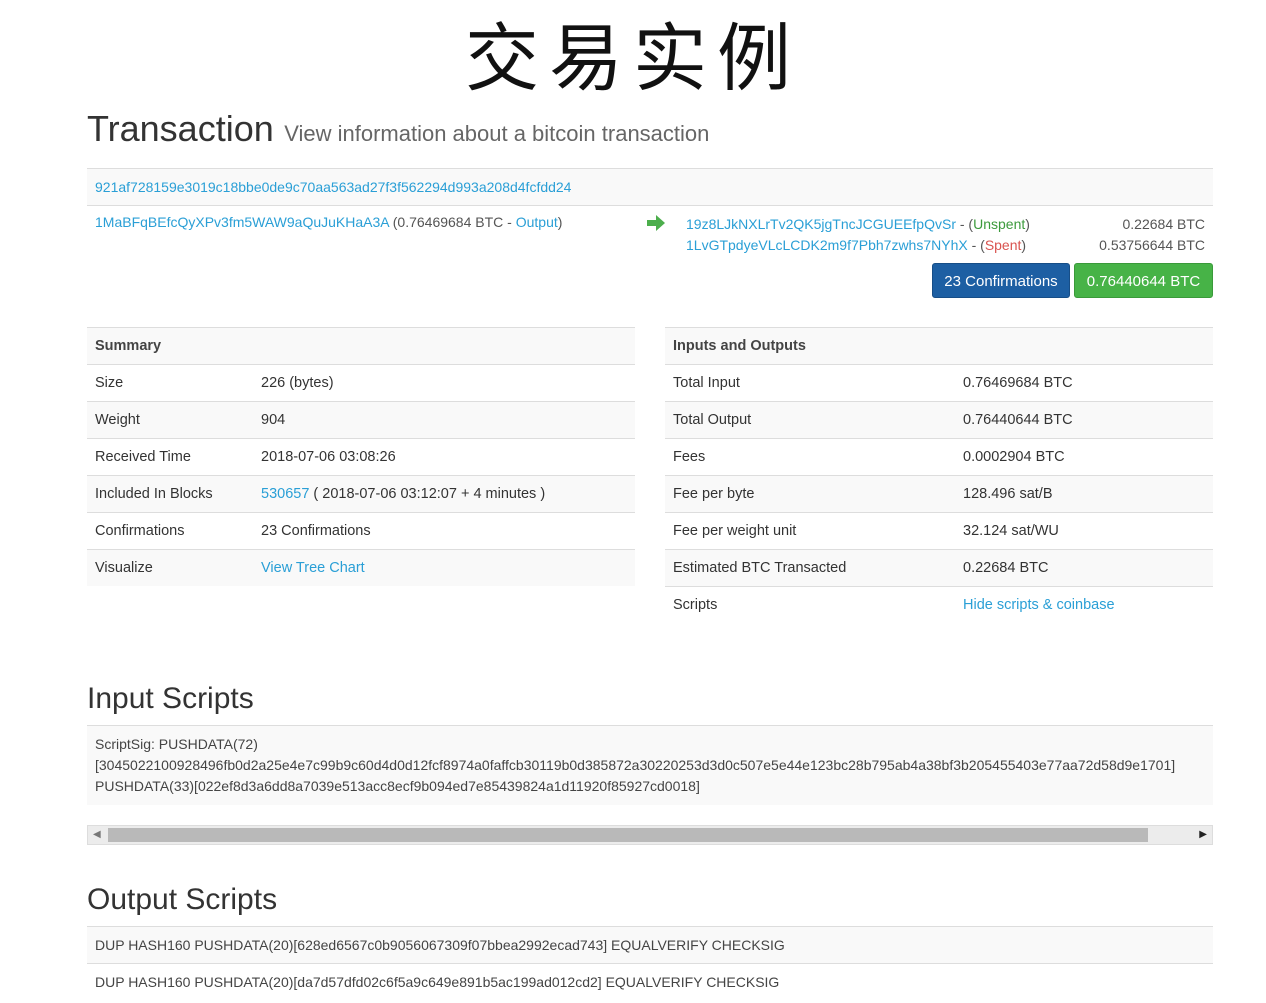 This screenshot has width=1266, height=1003. Describe the element at coordinates (1203, 835) in the screenshot. I see `scroll-right-icon: ▶` at that location.